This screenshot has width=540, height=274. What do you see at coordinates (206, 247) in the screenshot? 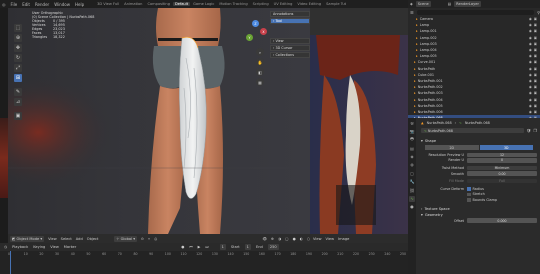
I see `jump-end-icon: ⏭` at bounding box center [206, 247].